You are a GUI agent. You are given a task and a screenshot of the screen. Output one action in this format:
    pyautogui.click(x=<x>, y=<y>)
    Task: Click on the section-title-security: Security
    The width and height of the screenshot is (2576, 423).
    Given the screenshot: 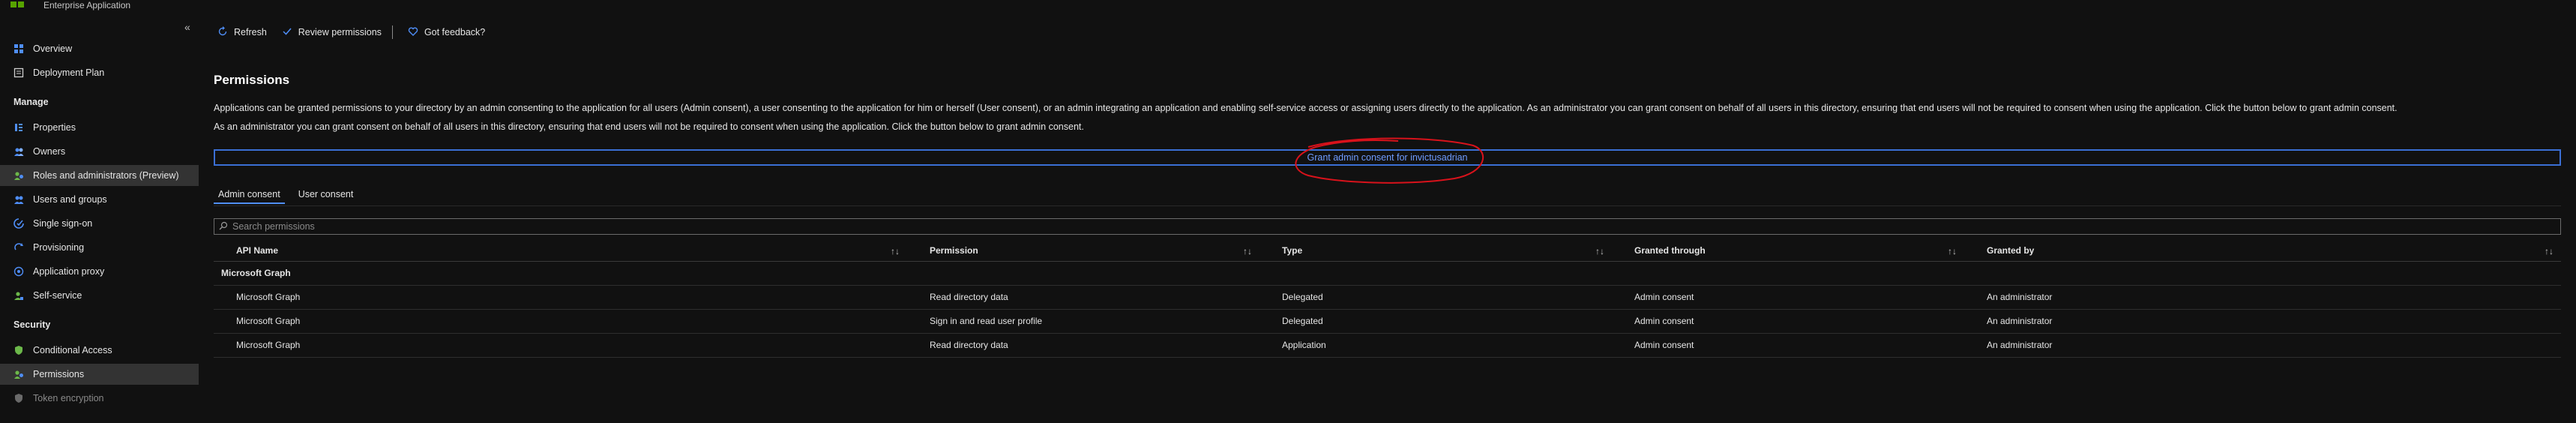 What is the action you would take?
    pyautogui.click(x=32, y=325)
    